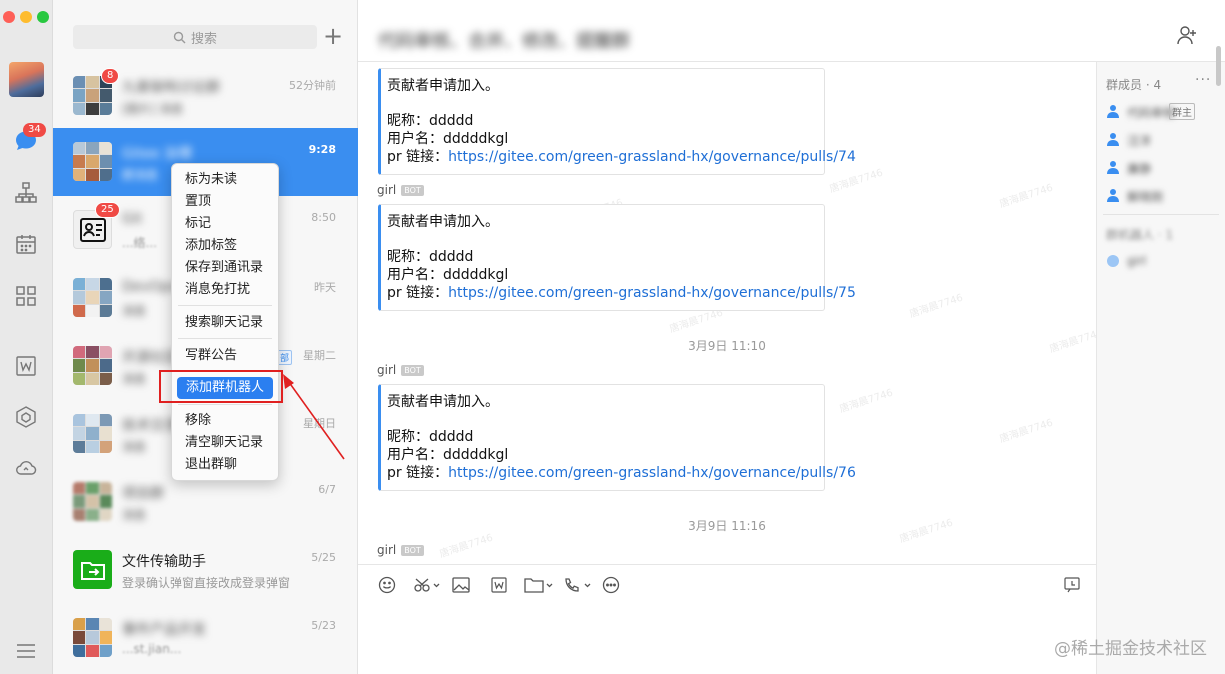 The height and width of the screenshot is (674, 1225). I want to click on conversation-name: 事件产品开发, so click(164, 630).